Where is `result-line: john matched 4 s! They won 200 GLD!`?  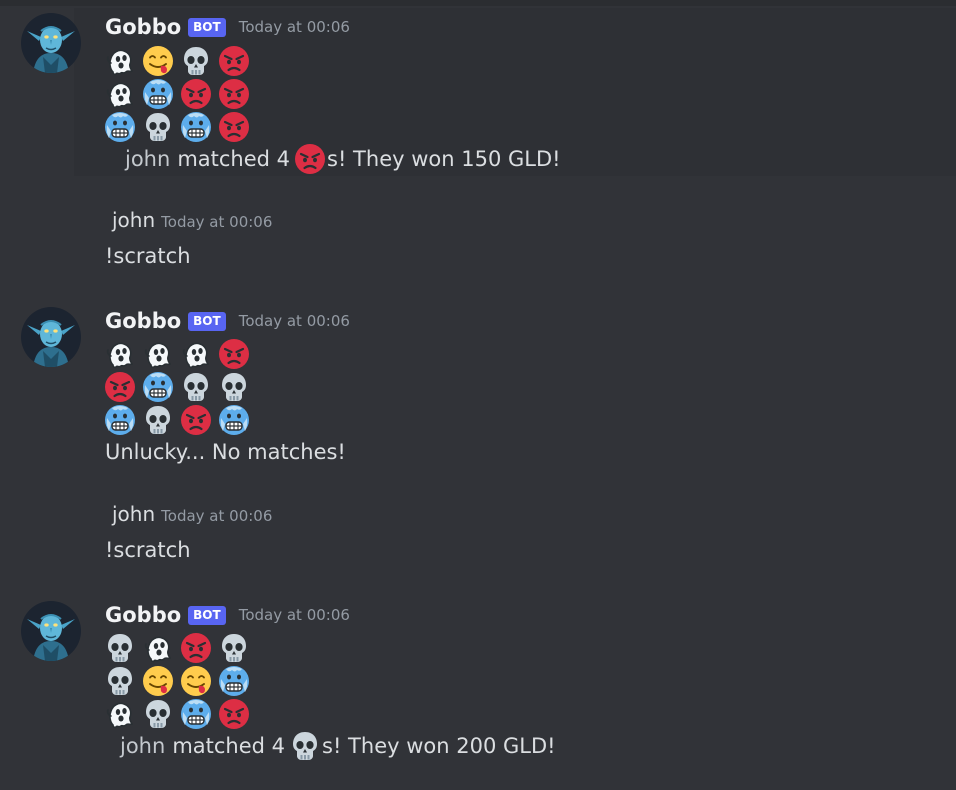
result-line: john matched 4 s! They won 200 GLD! is located at coordinates (338, 746).